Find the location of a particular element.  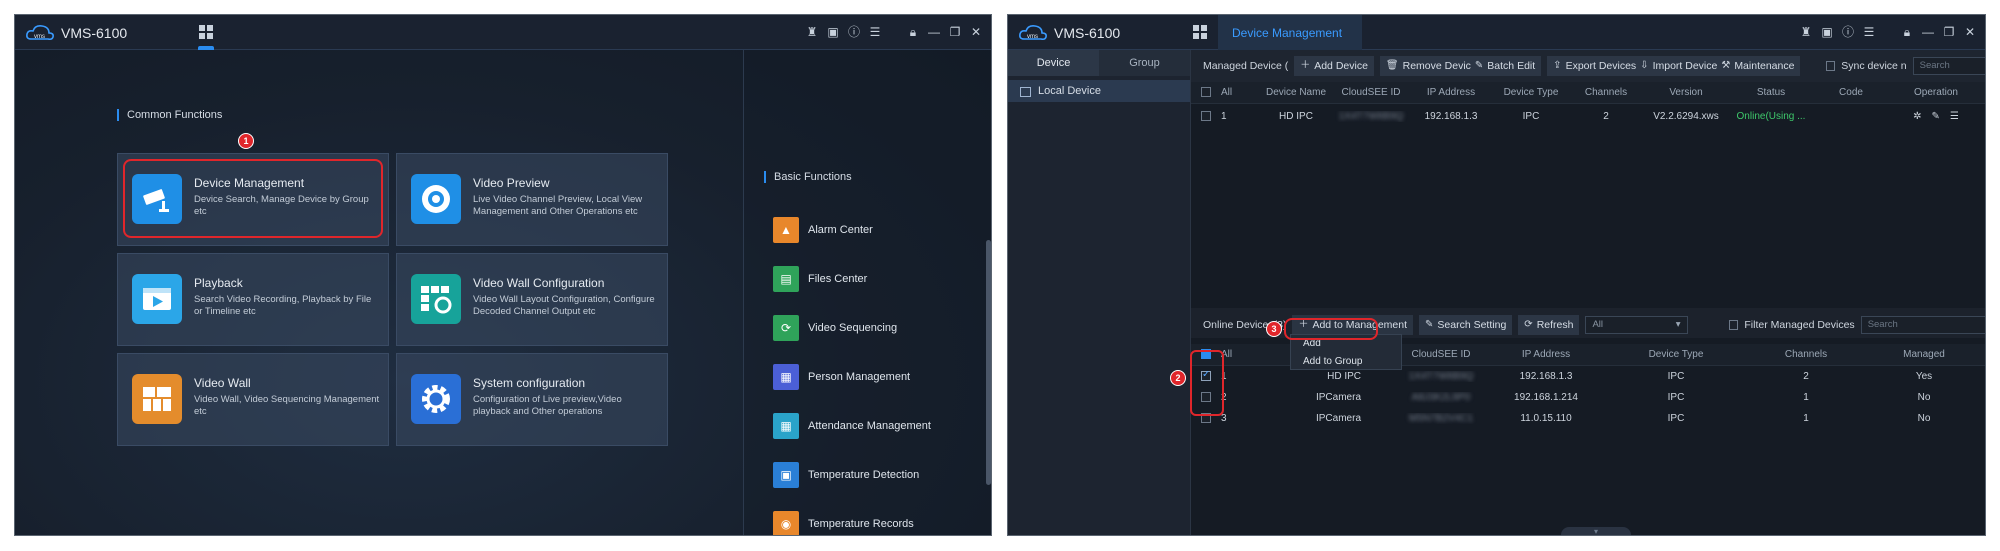

refresh-button: ⟳ Refresh is located at coordinates (1549, 325).